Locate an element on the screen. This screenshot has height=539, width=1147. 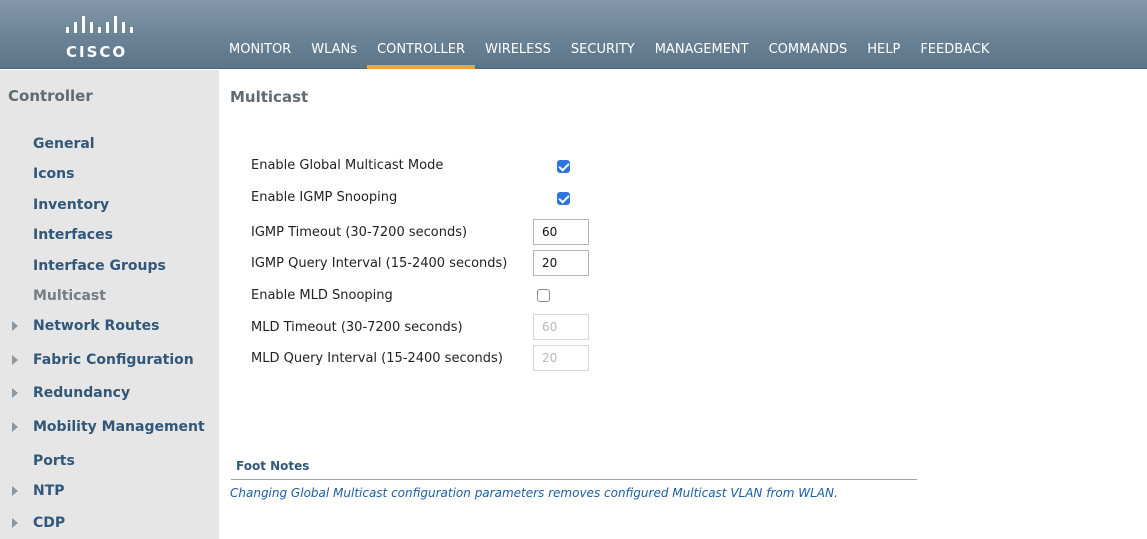
mld-snooping-label: Enable MLD Snooping is located at coordinates (322, 295).